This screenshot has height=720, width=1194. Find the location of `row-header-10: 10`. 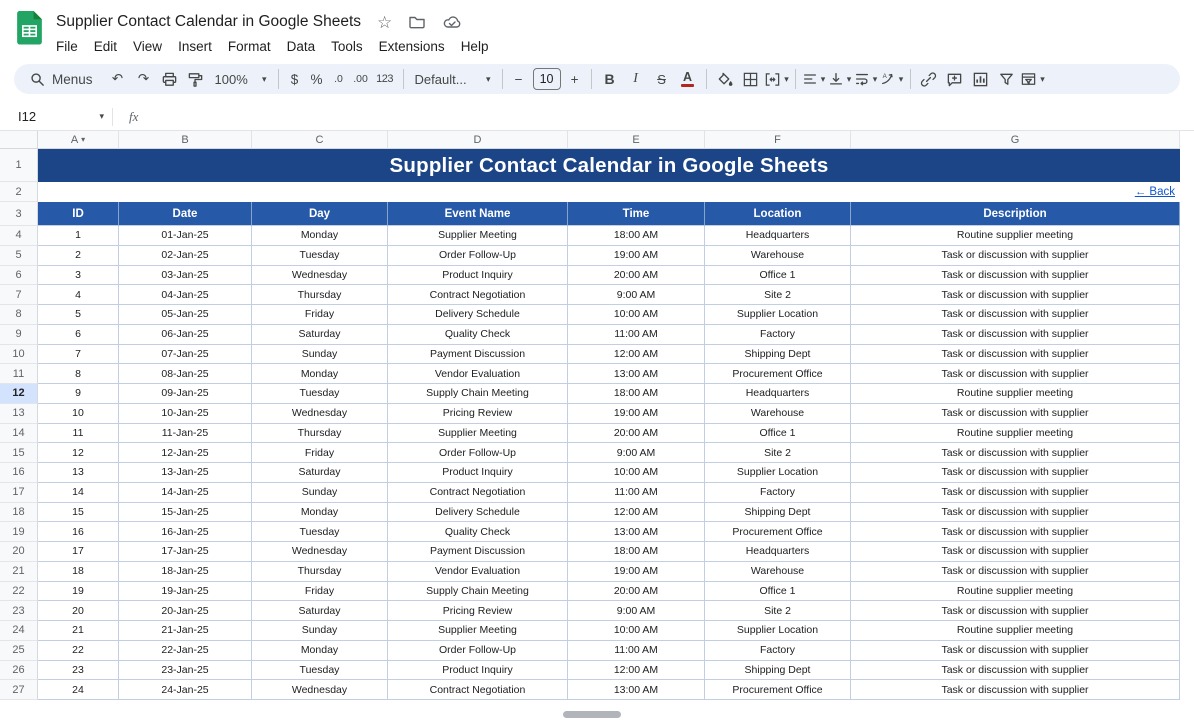

row-header-10: 10 is located at coordinates (19, 354).